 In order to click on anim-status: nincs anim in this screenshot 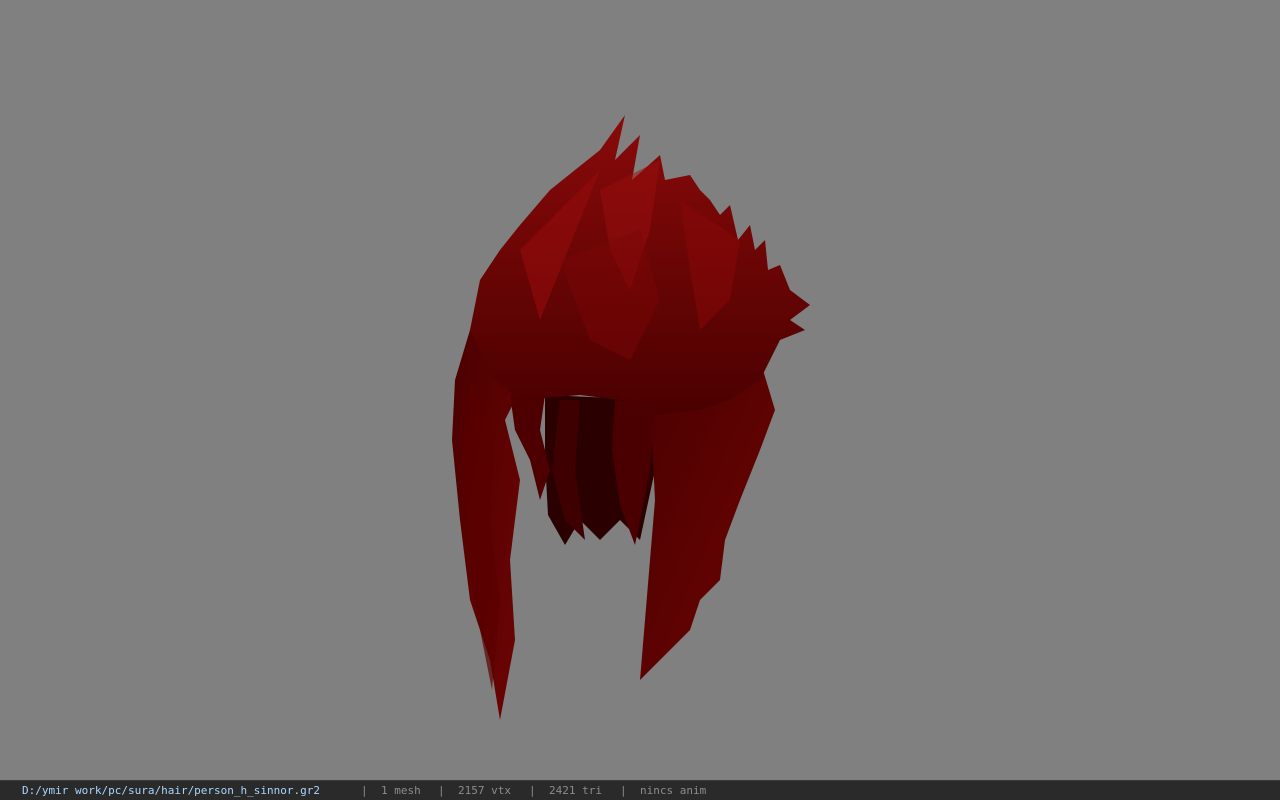, I will do `click(673, 790)`.